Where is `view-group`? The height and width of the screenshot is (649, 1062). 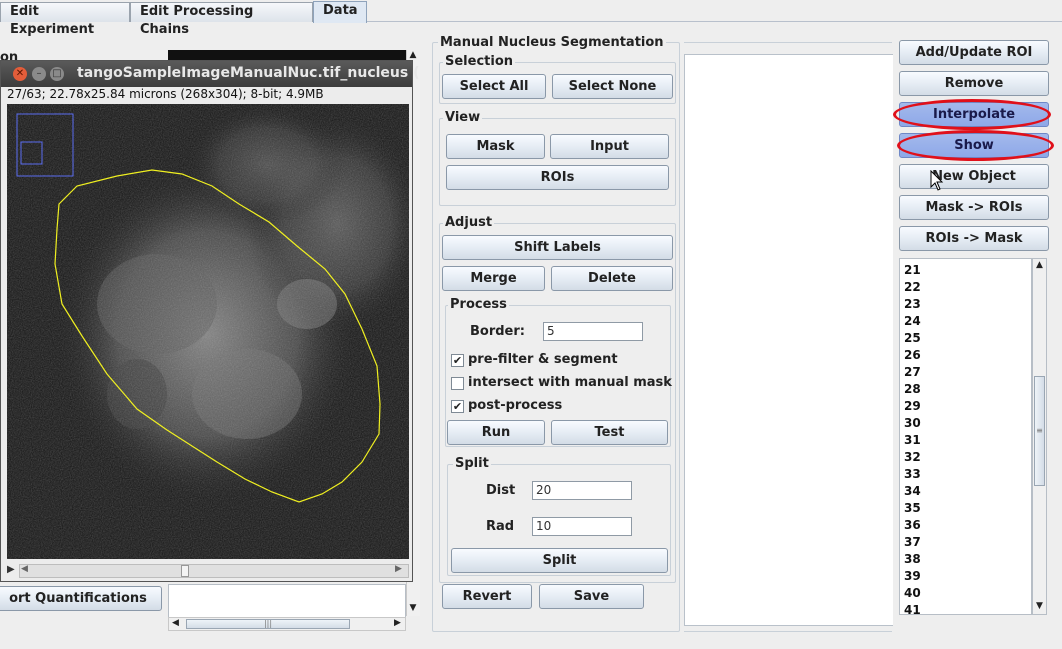
view-group is located at coordinates (557, 162).